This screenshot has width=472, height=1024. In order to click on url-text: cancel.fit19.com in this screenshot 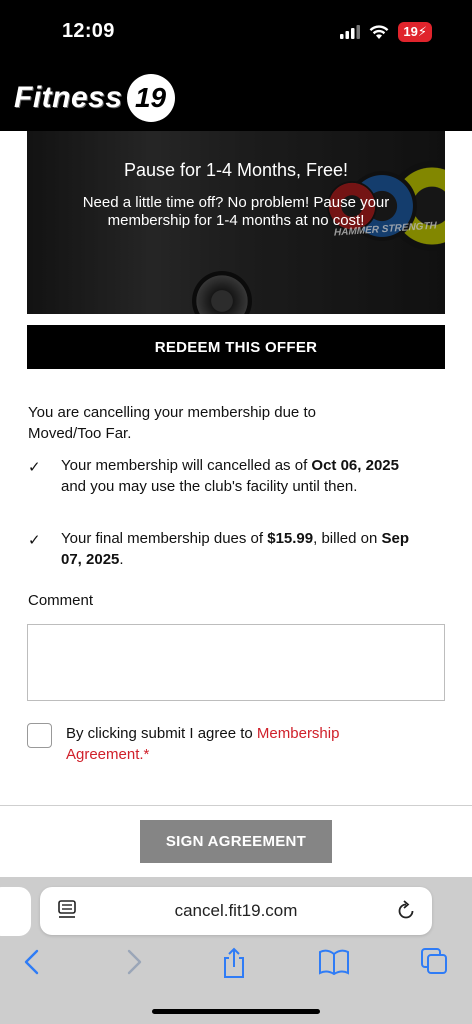, I will do `click(236, 910)`.